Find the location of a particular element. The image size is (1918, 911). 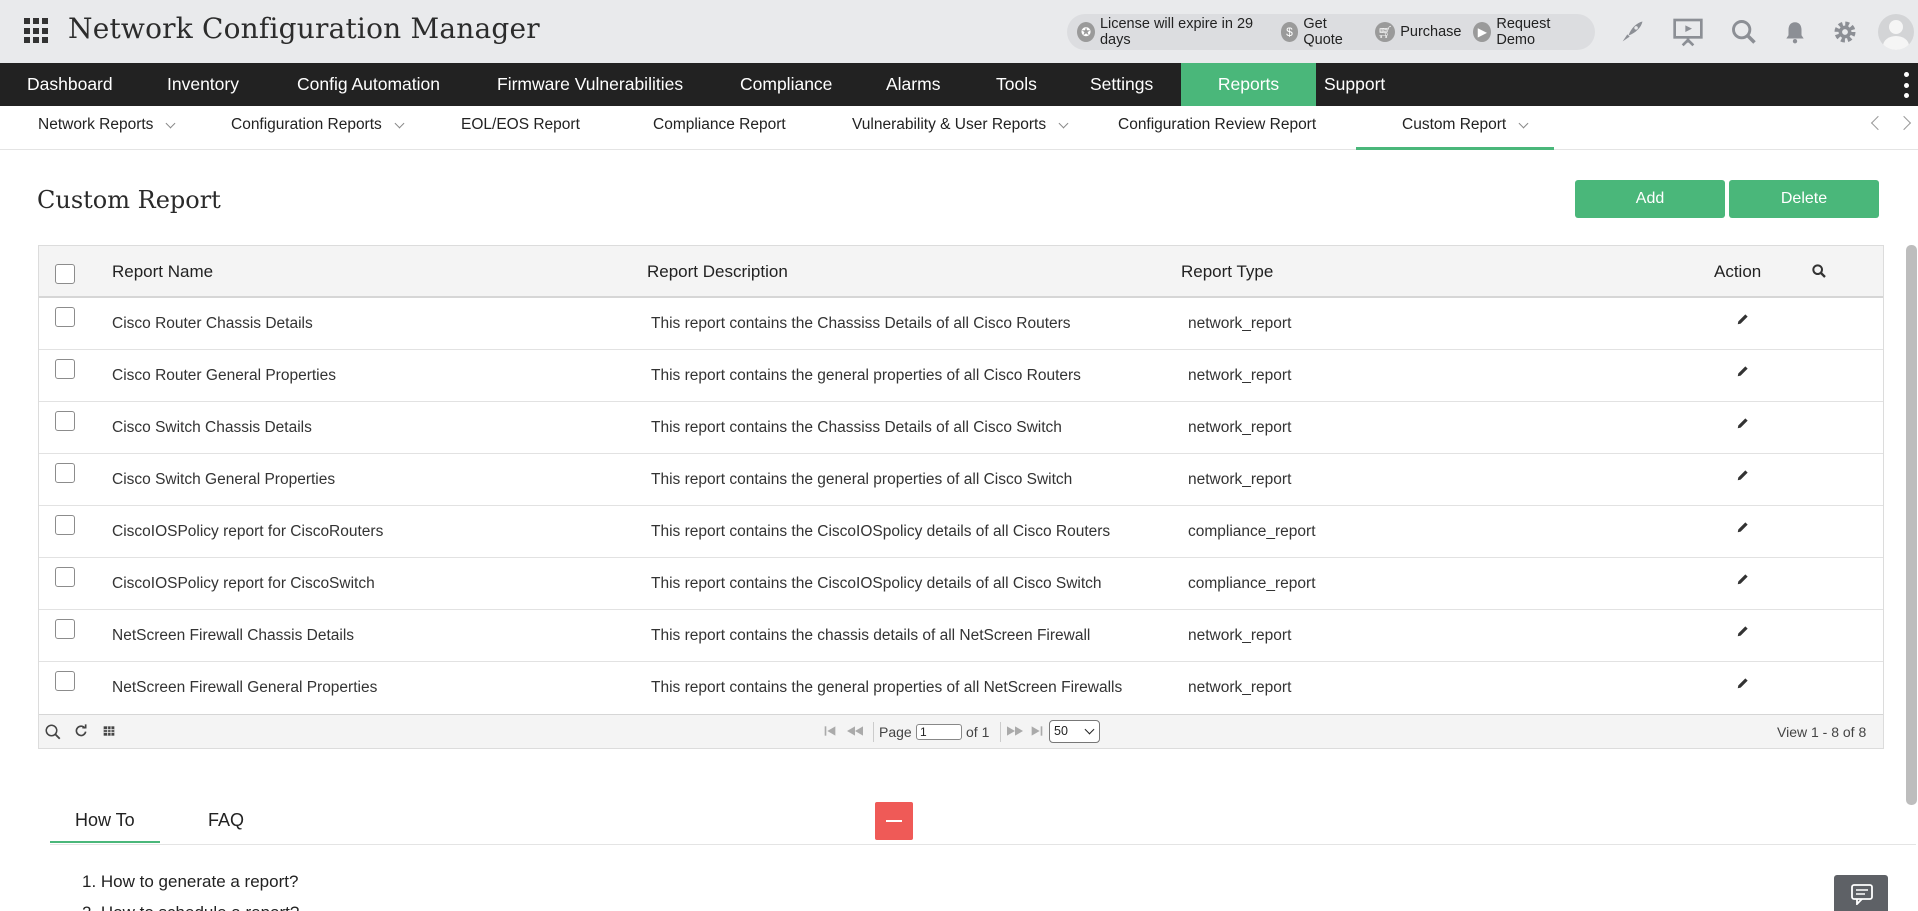

delete-button: Delete is located at coordinates (1804, 199).